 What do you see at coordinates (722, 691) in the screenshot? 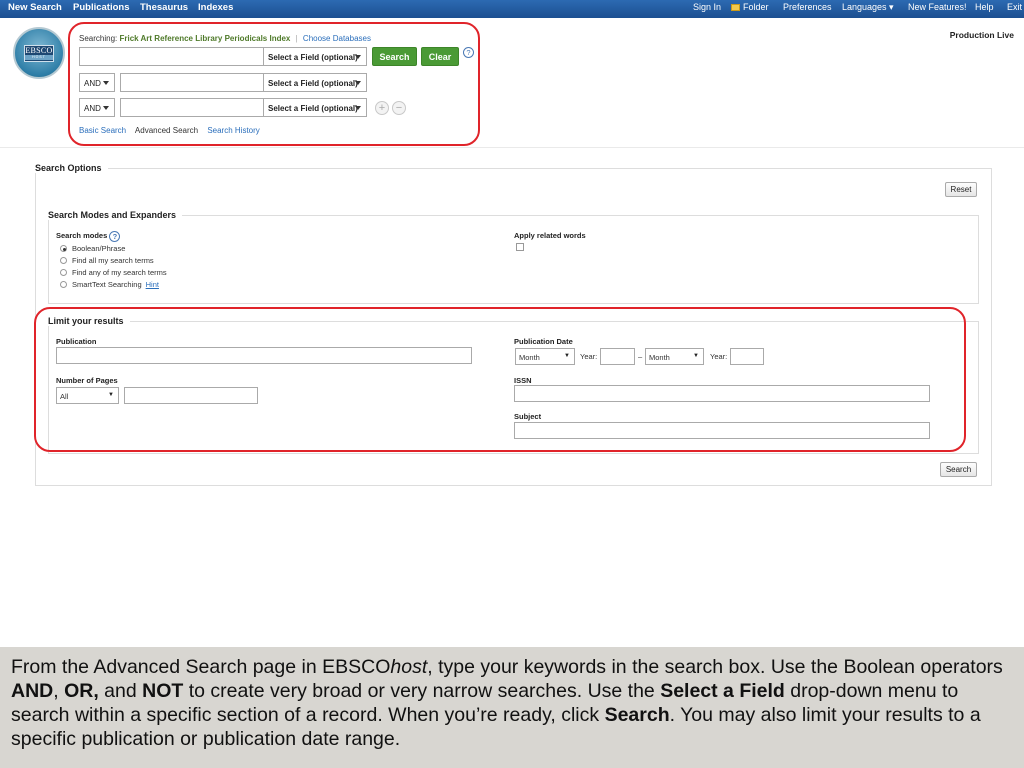
I see `caption-select-field: Select a Field` at bounding box center [722, 691].